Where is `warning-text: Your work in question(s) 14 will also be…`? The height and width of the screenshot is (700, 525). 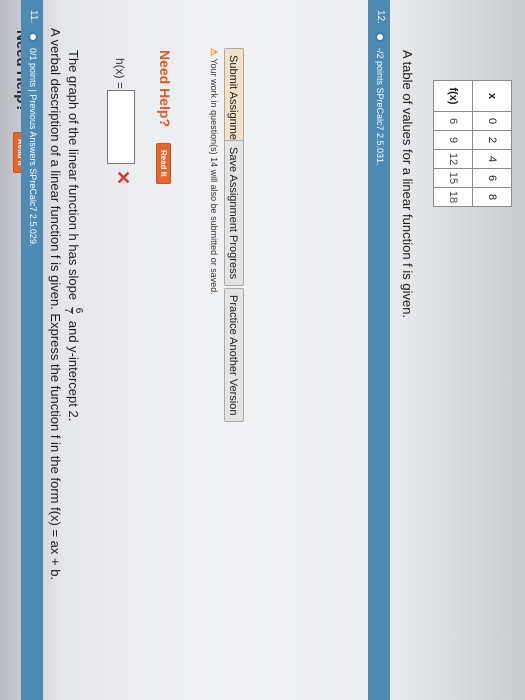
warning-text: Your work in question(s) 14 will also be… is located at coordinates (214, 176).